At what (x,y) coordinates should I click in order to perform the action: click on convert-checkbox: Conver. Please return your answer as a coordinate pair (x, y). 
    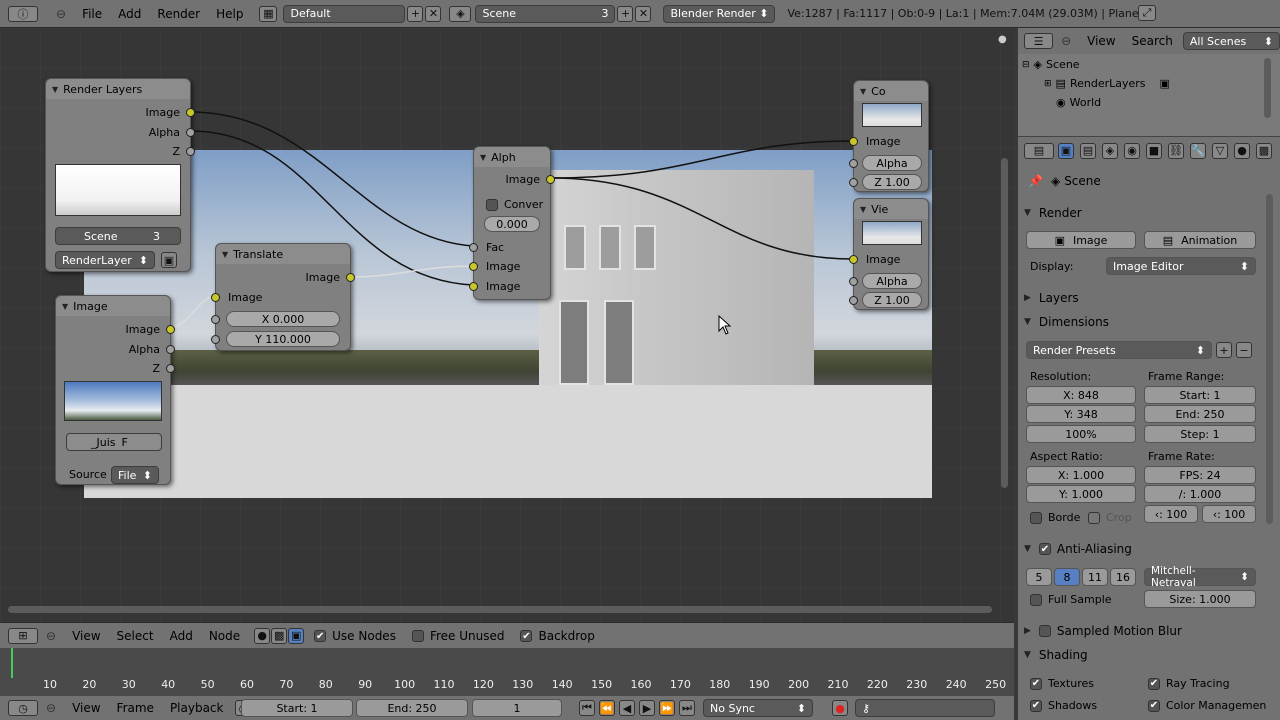
    Looking at the image, I should click on (514, 204).